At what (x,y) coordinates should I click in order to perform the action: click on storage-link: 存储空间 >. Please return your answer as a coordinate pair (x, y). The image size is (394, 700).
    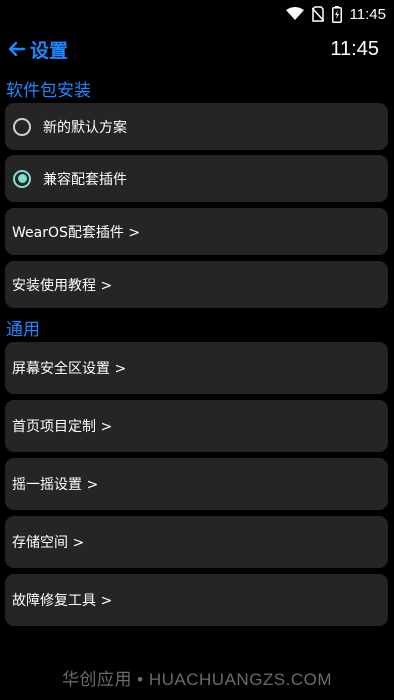
    Looking at the image, I should click on (196, 542).